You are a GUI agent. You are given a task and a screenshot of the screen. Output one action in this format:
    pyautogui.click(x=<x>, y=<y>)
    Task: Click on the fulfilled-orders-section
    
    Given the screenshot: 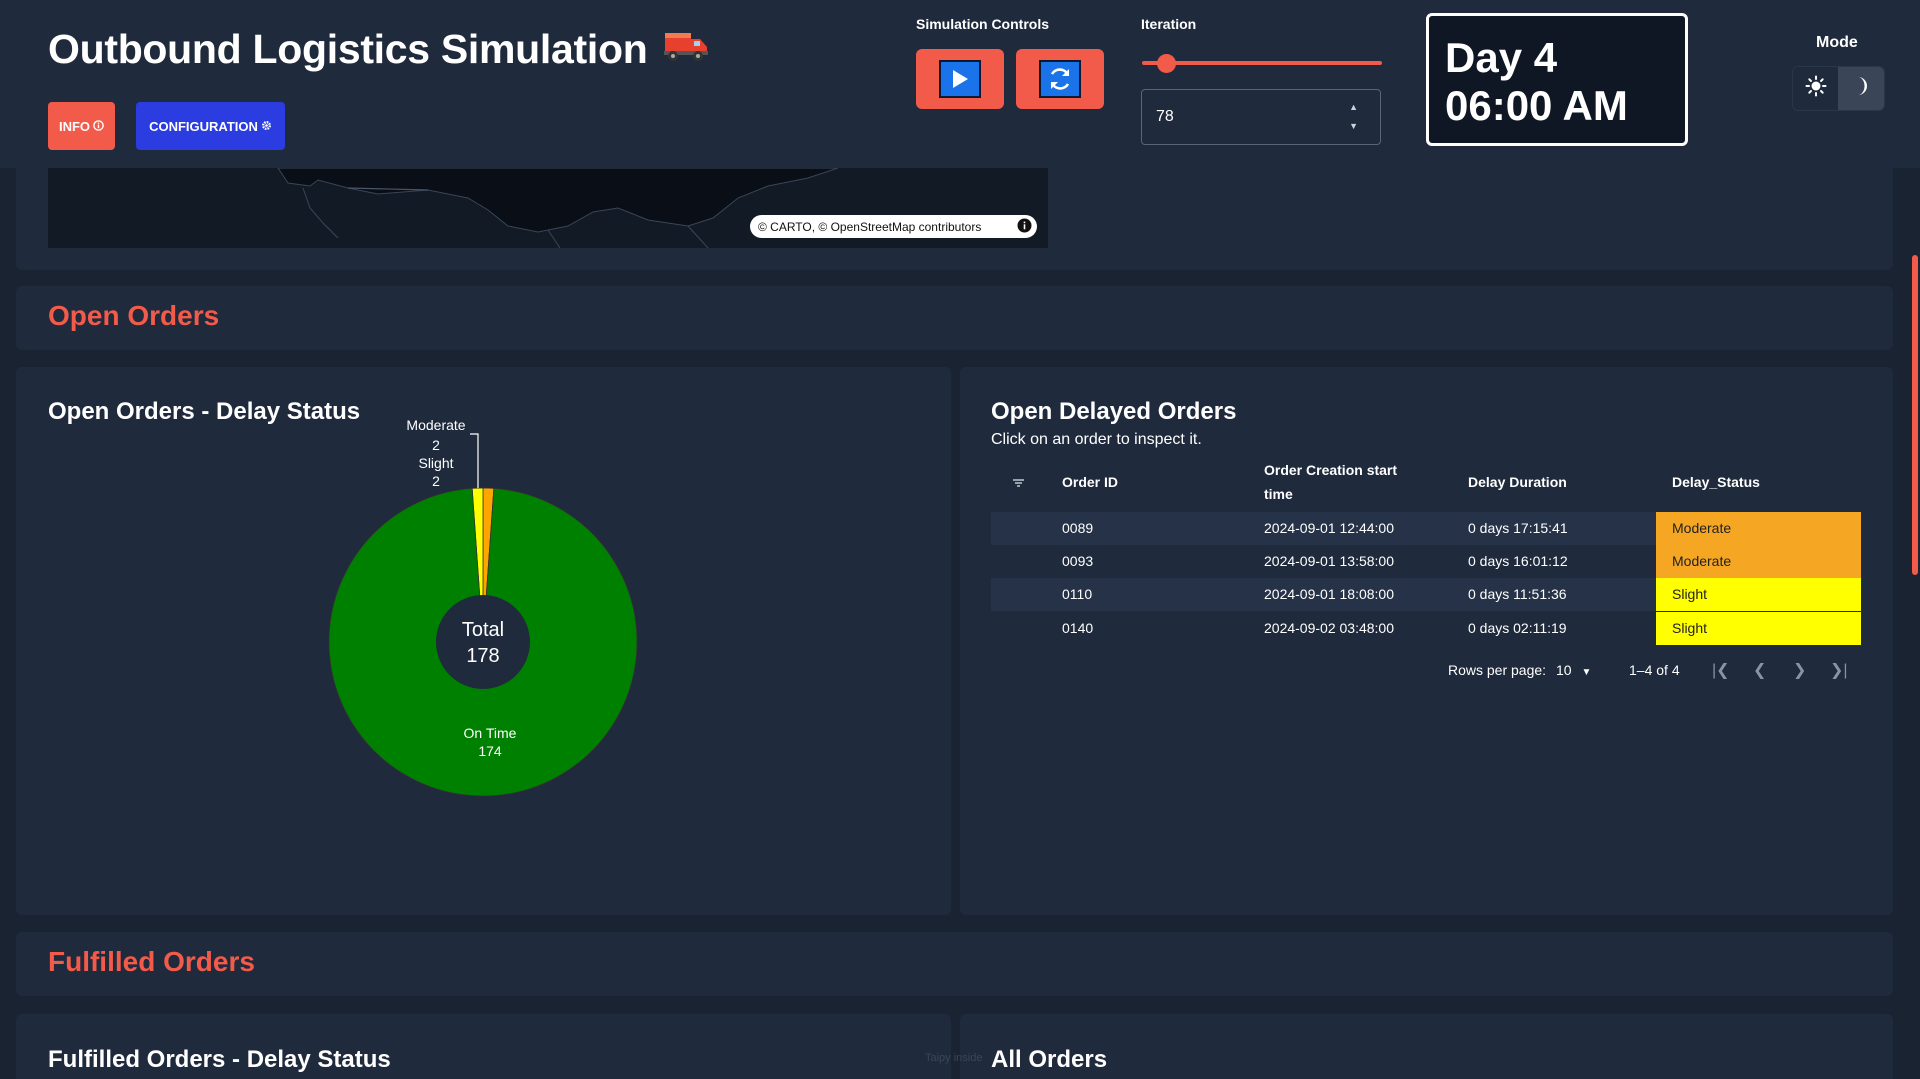 What is the action you would take?
    pyautogui.click(x=954, y=964)
    